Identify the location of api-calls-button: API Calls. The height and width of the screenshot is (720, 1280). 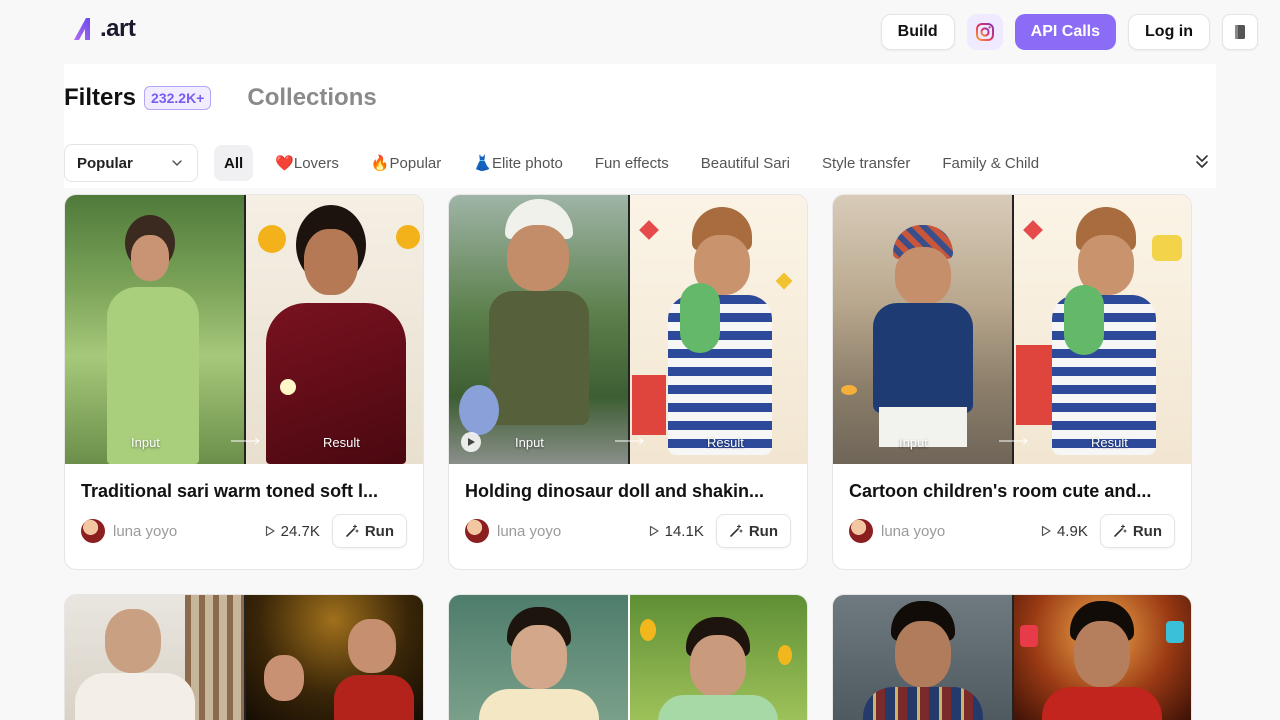
(1065, 32).